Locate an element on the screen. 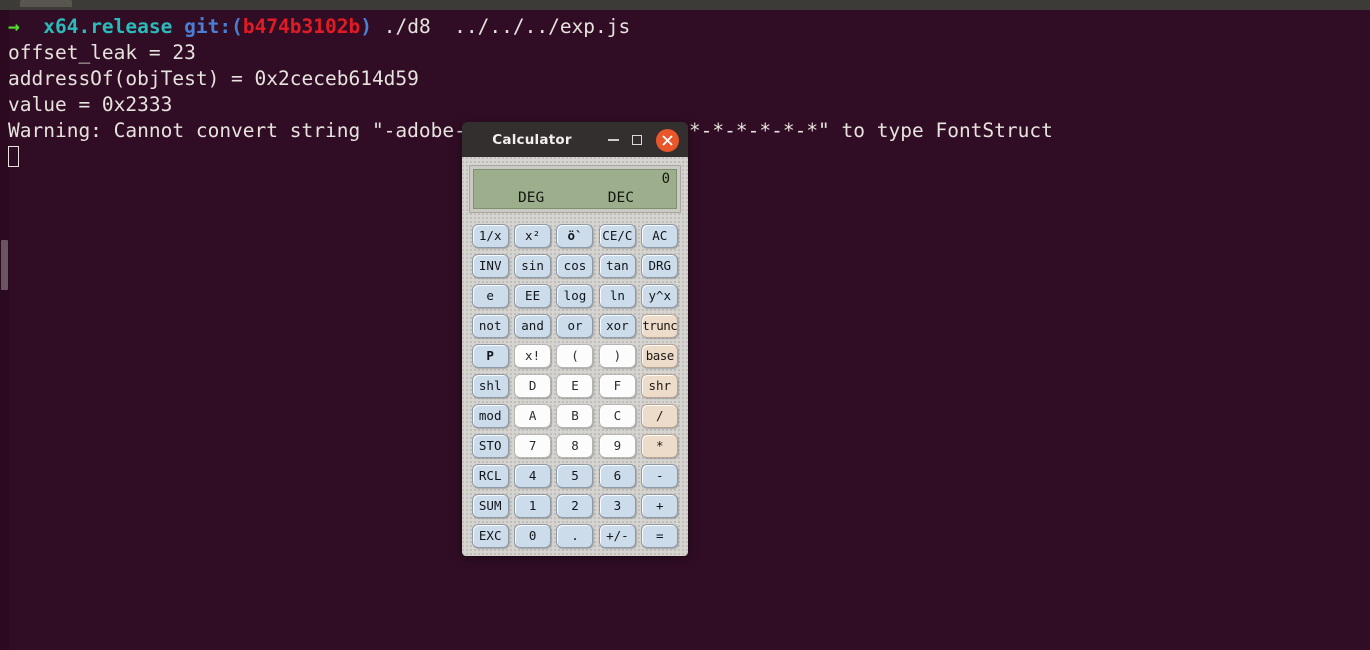 The height and width of the screenshot is (650, 1370). calc-key-b: B is located at coordinates (575, 416).